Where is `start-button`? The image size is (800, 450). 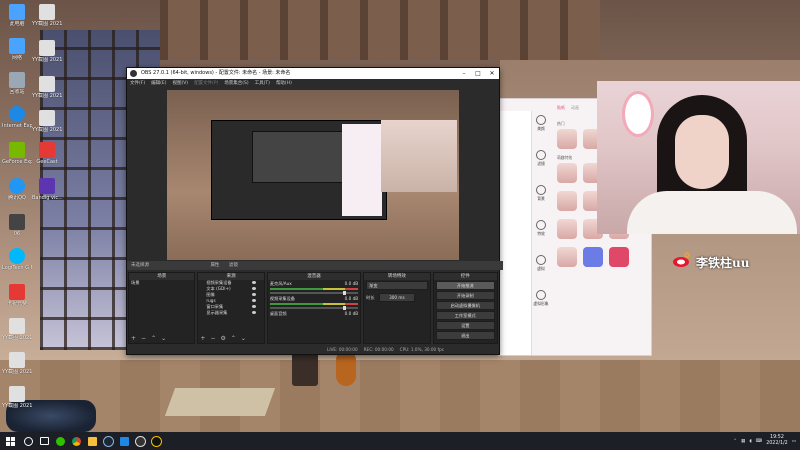 start-button is located at coordinates (10, 441).